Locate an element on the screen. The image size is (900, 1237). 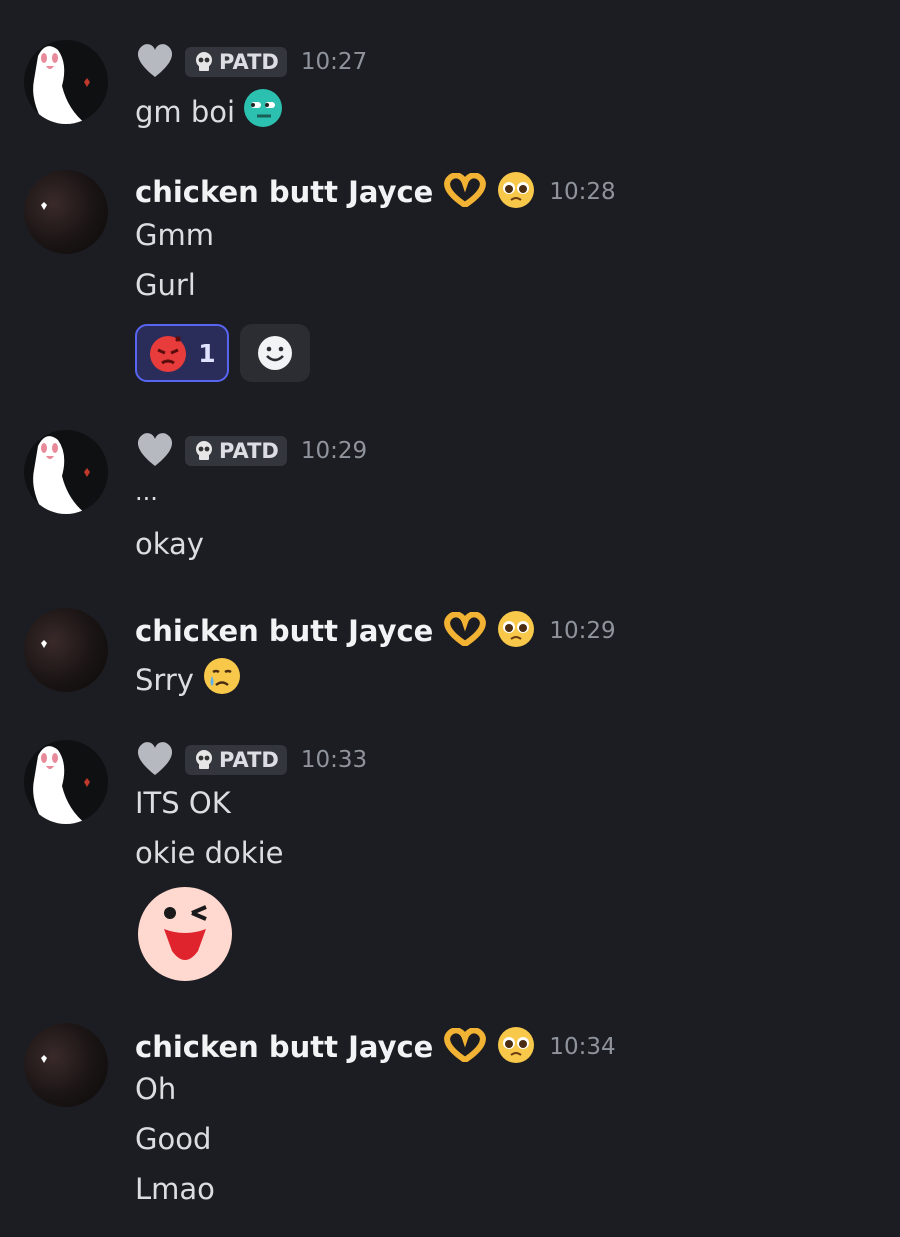
crying-face-icon is located at coordinates (222, 679).